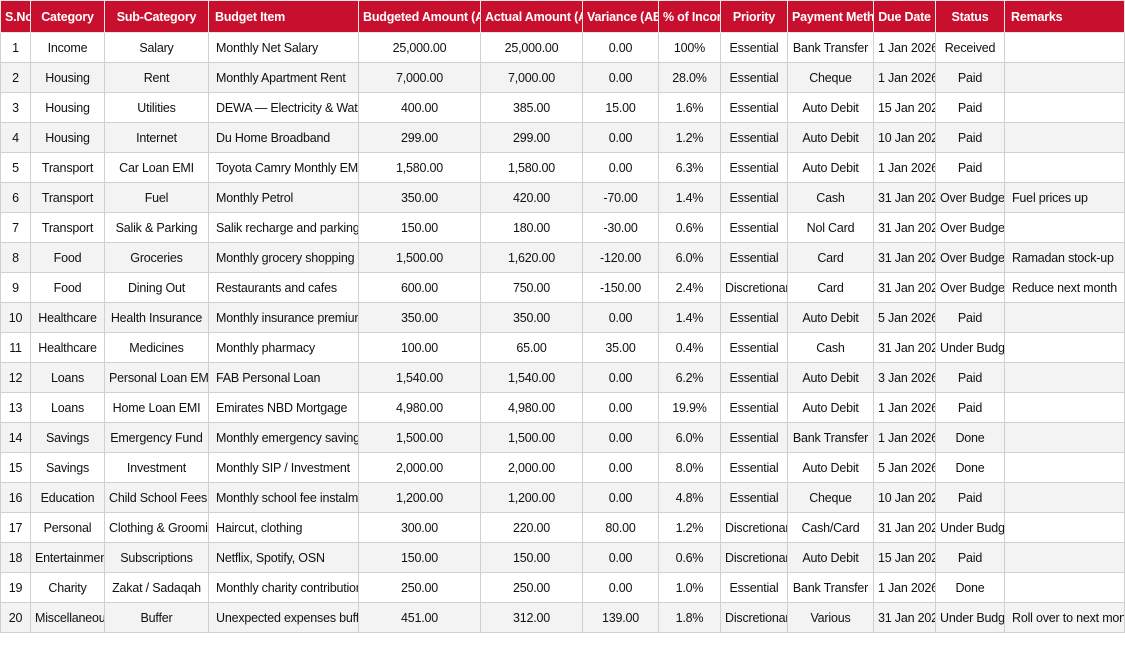 The height and width of the screenshot is (661, 1125). What do you see at coordinates (689, 407) in the screenshot?
I see `cell-percent-income: 19.9%` at bounding box center [689, 407].